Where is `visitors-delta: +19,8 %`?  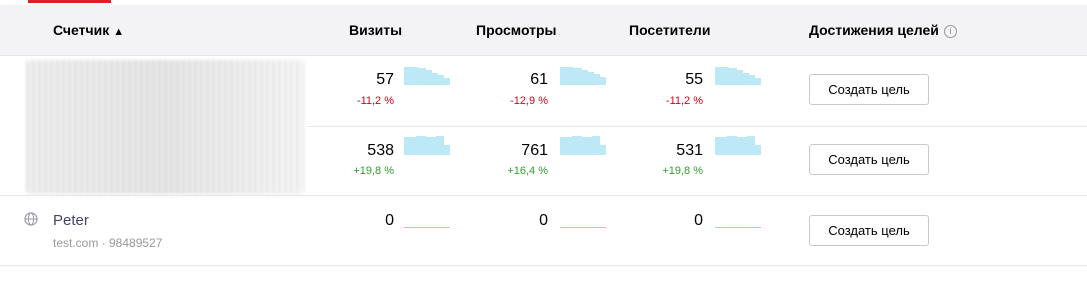
visitors-delta: +19,8 % is located at coordinates (682, 171).